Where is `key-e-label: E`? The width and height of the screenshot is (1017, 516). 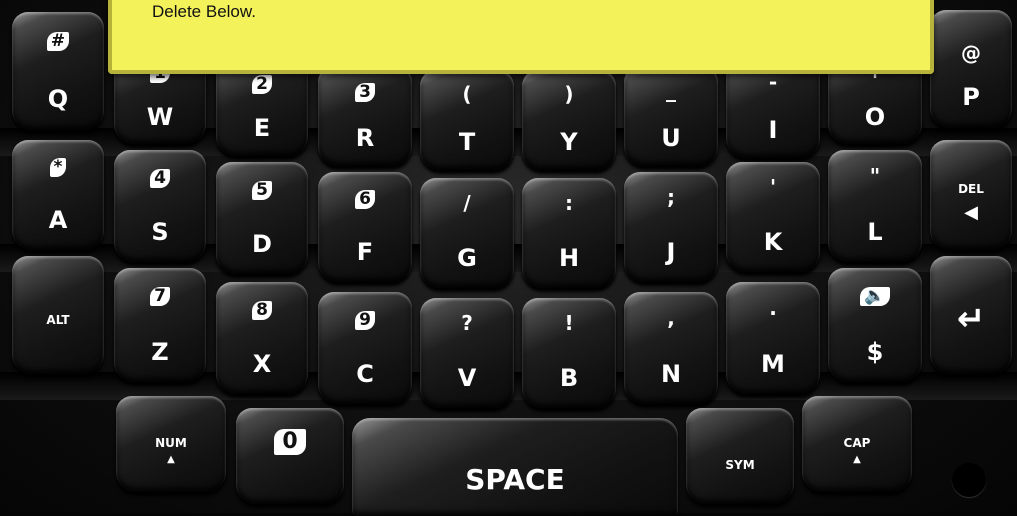 key-e-label: E is located at coordinates (262, 128).